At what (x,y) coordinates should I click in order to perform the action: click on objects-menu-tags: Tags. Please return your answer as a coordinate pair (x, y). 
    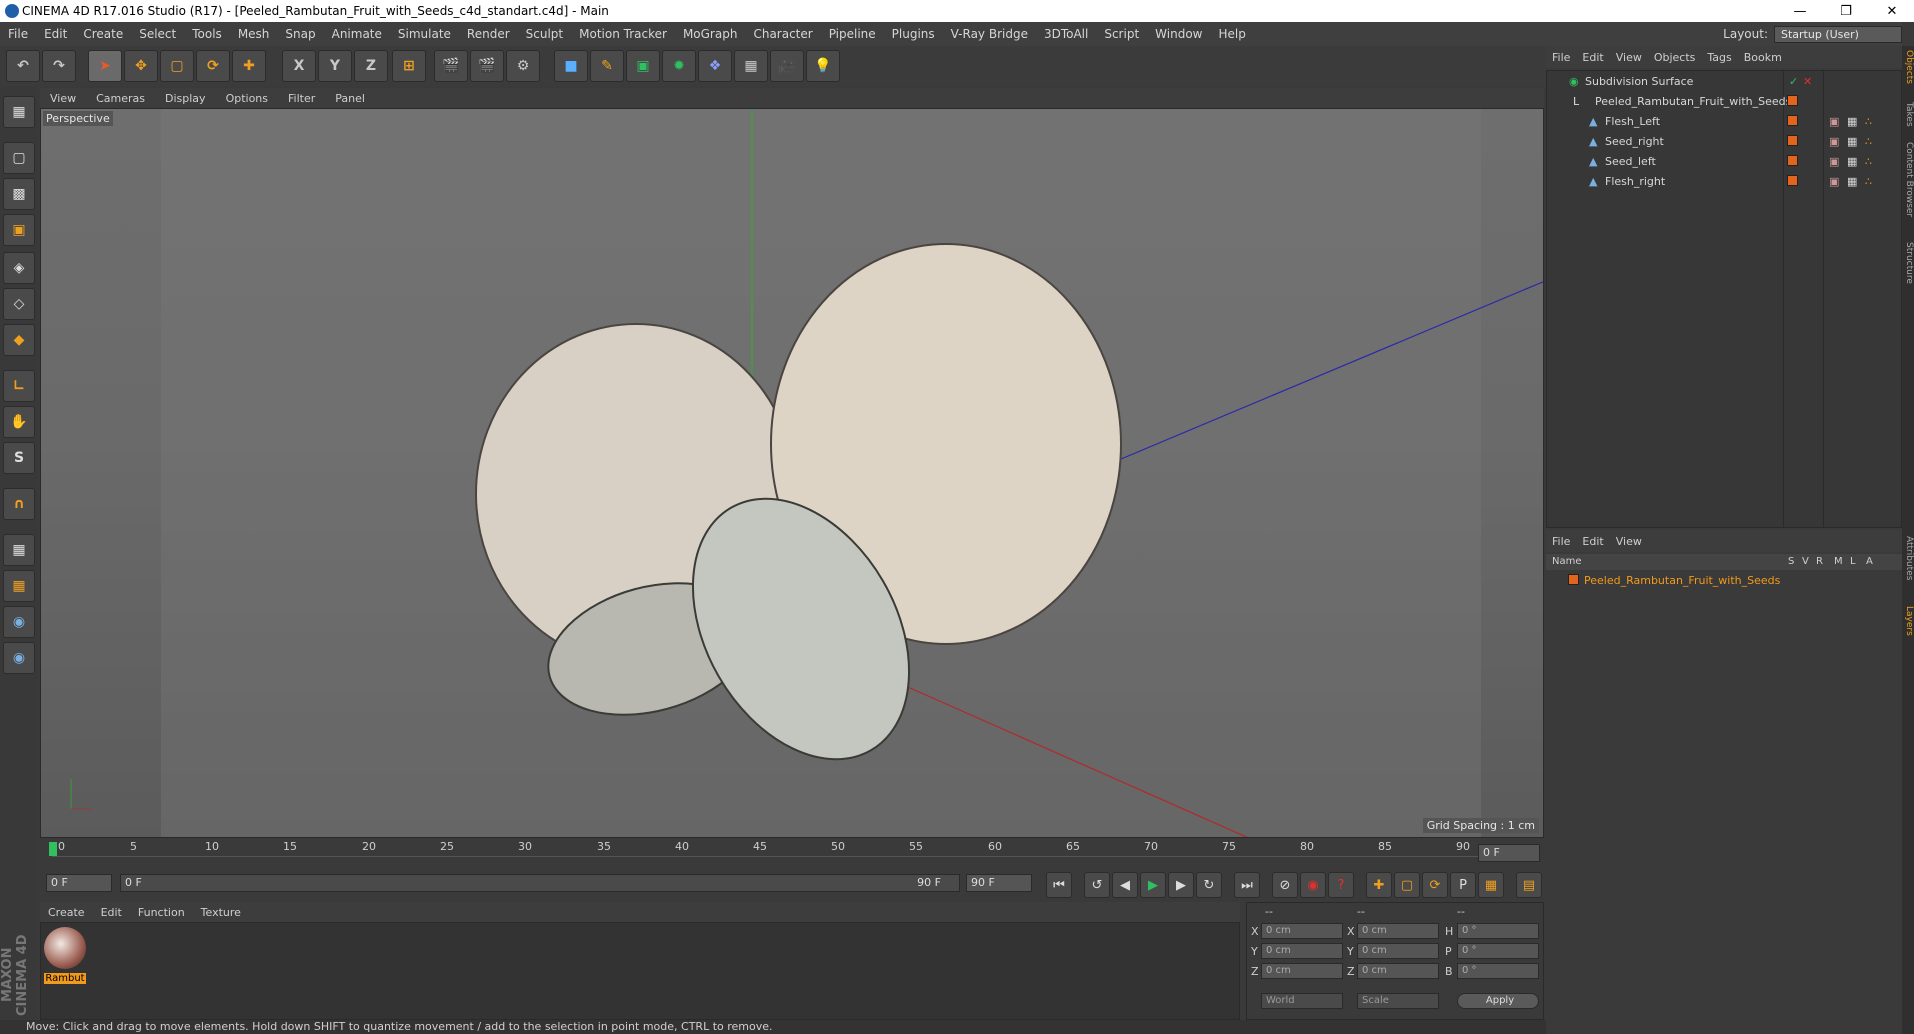
    Looking at the image, I should click on (1719, 57).